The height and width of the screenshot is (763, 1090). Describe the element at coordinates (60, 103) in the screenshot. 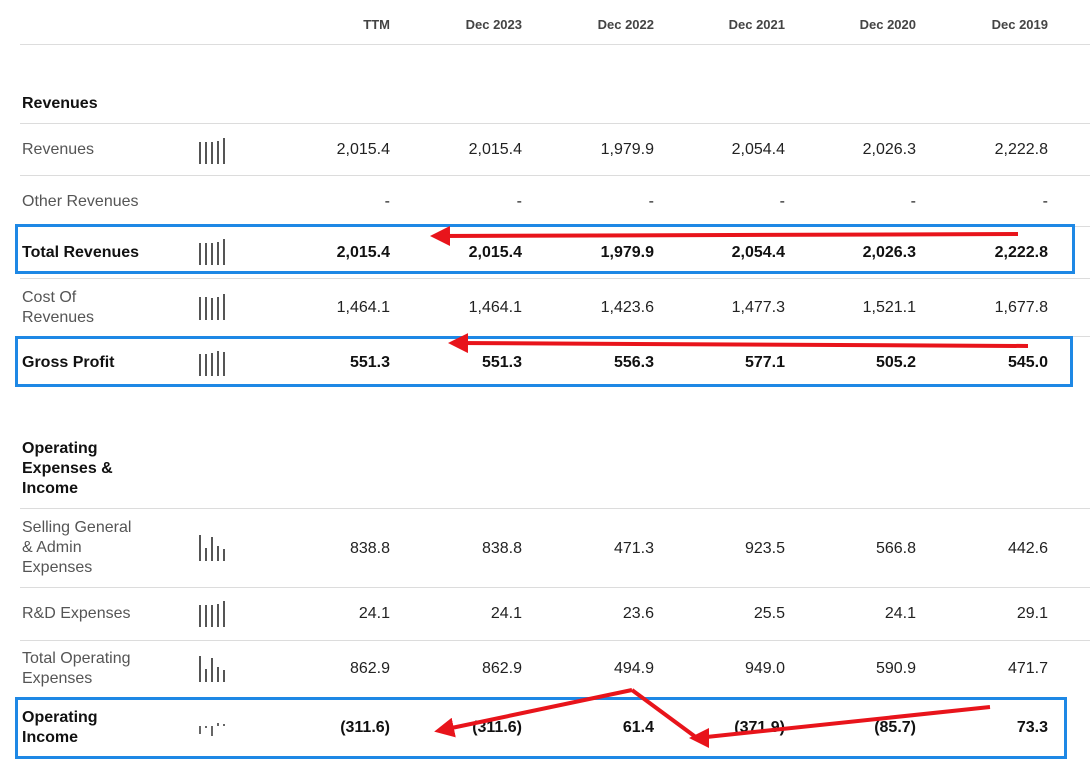

I see `section-title-revenues: Revenues` at that location.